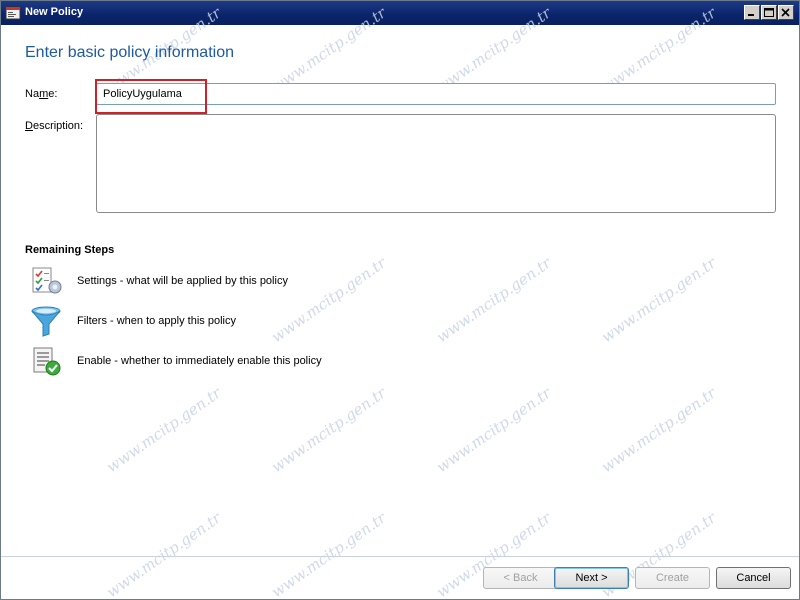 This screenshot has width=800, height=600. Describe the element at coordinates (672, 578) in the screenshot. I see `create-button: Create` at that location.